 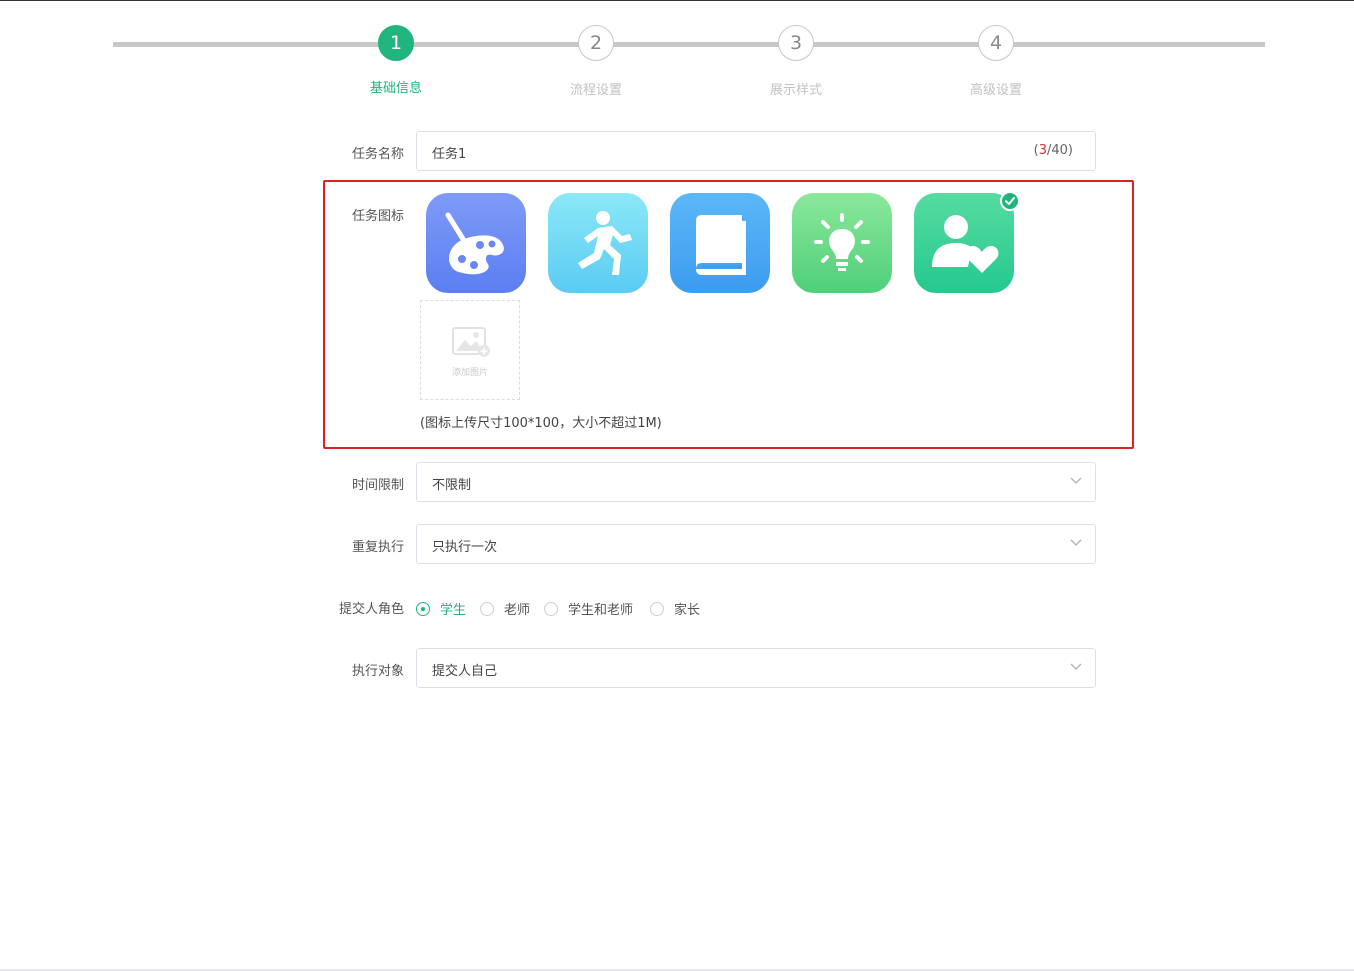 I want to click on char-counter-current: 3, so click(x=1042, y=150).